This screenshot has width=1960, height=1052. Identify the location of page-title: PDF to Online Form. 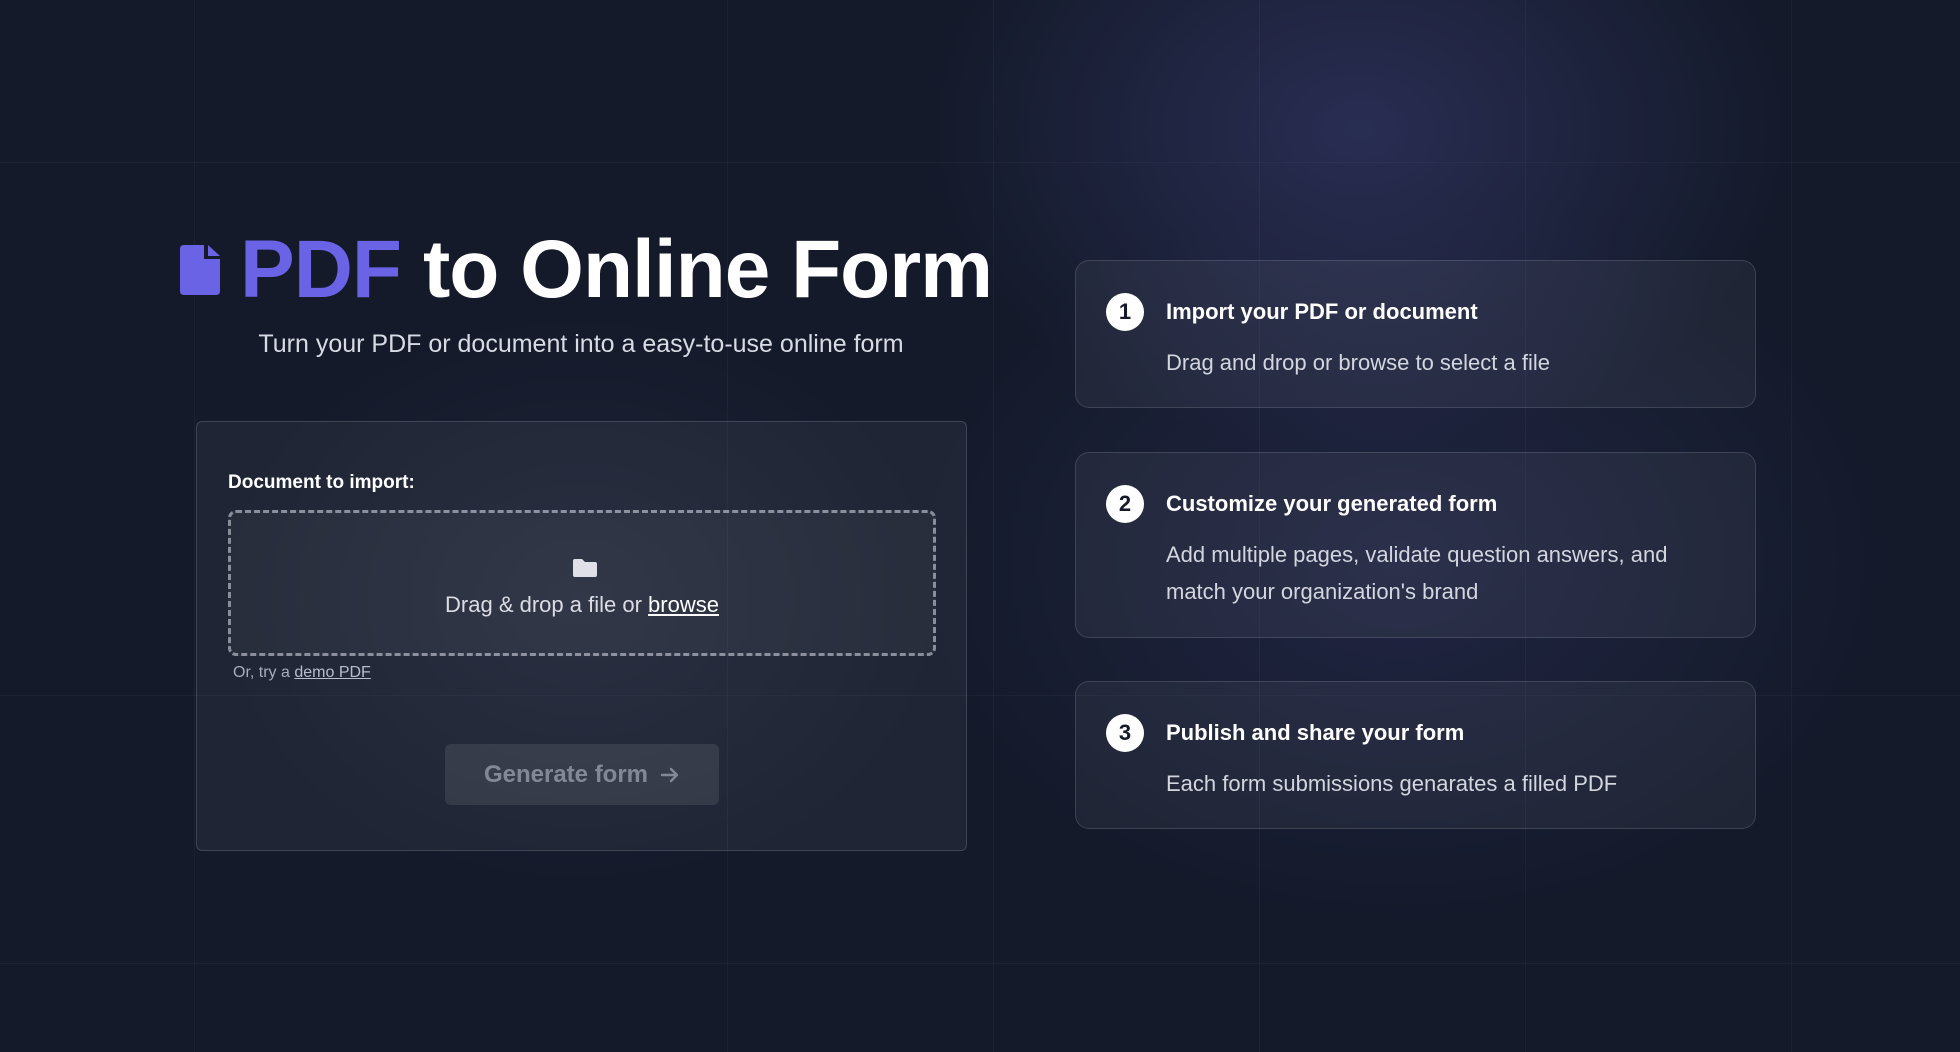
(586, 270).